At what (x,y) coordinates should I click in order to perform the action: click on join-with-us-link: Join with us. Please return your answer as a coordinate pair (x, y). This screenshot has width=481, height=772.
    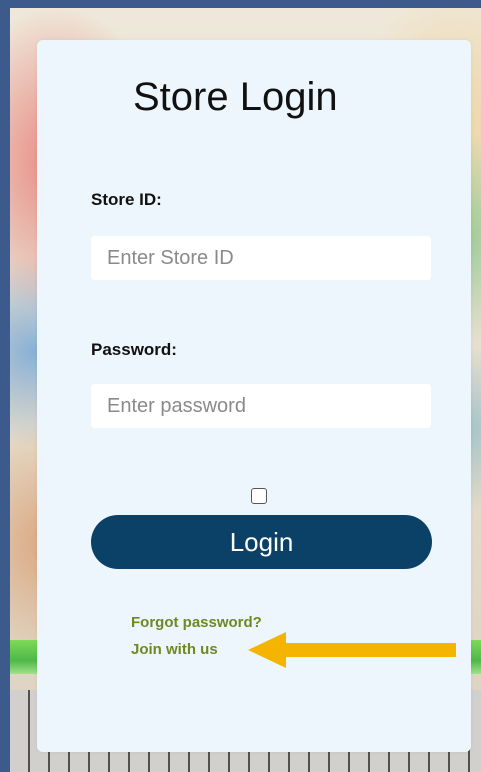
    Looking at the image, I should click on (174, 649).